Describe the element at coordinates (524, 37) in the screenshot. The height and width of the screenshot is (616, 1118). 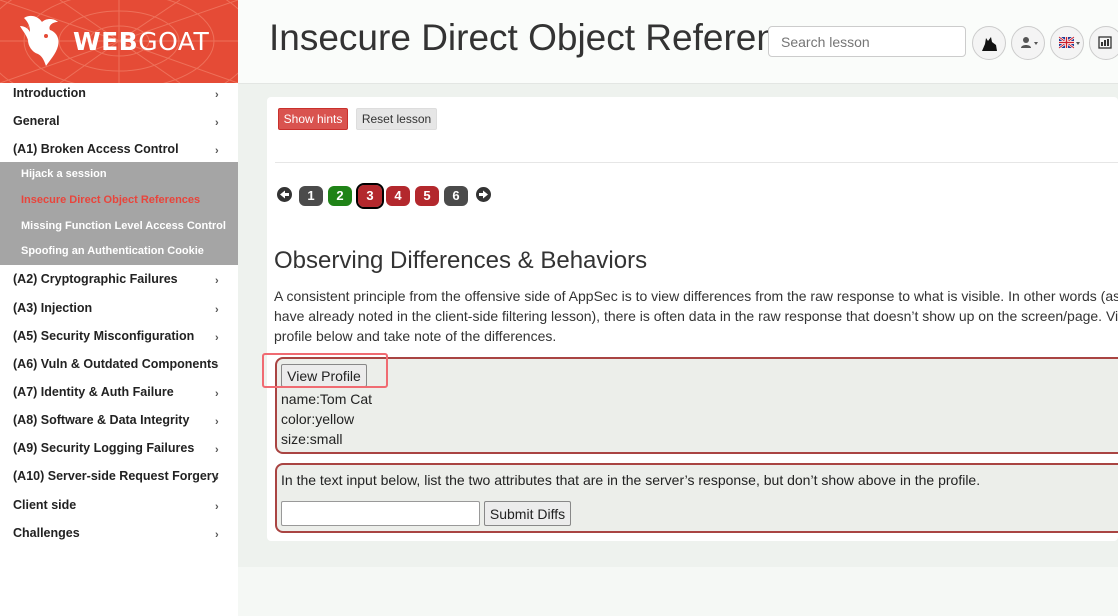
I see `page-title: Insecure Direct Object Reference` at that location.